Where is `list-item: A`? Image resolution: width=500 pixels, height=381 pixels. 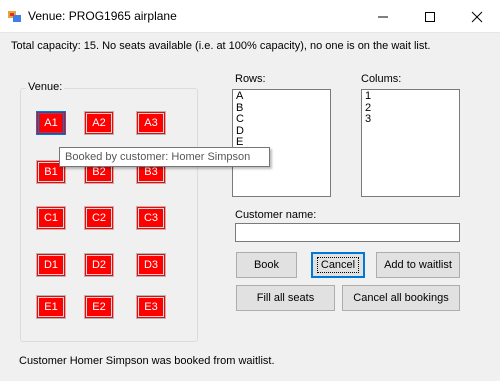
list-item: A is located at coordinates (281, 96).